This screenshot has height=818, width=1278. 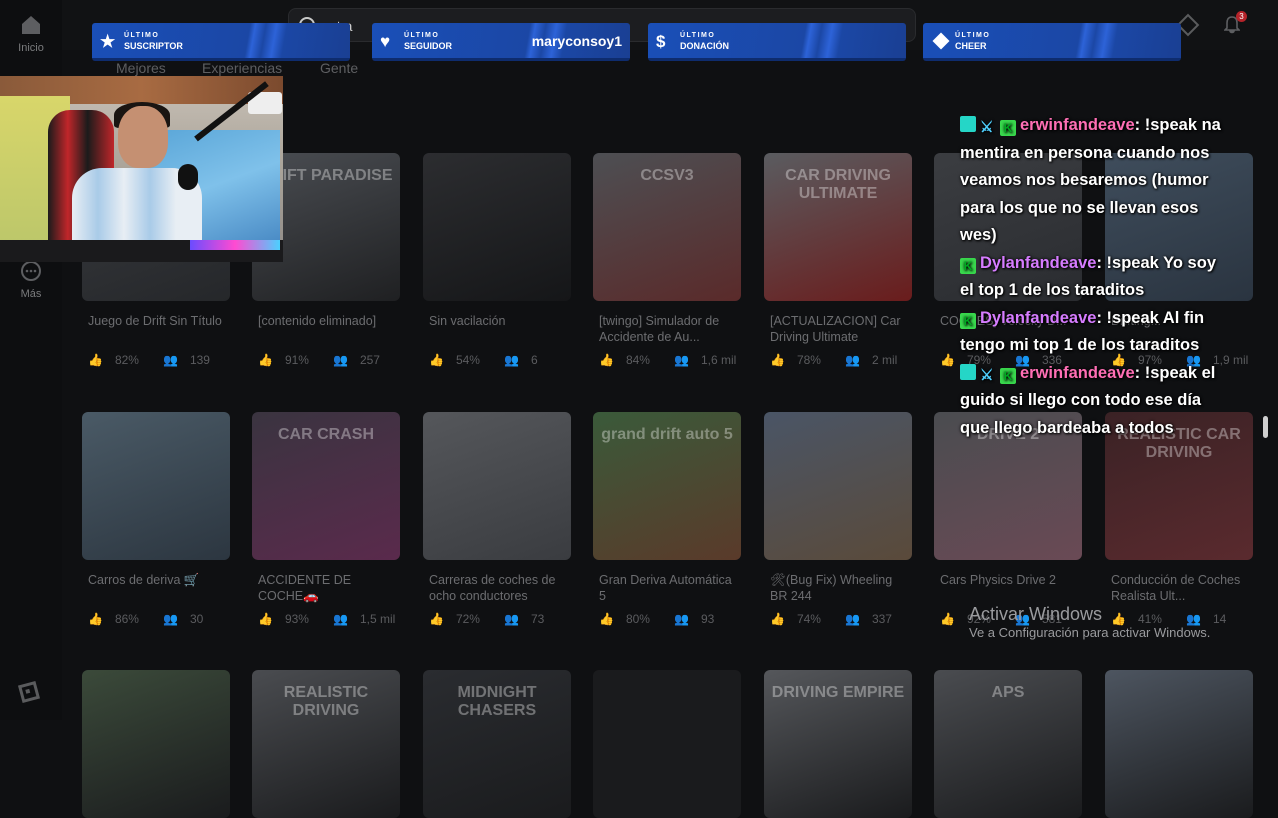 What do you see at coordinates (1008, 692) in the screenshot?
I see `thumbnail-text: APS` at bounding box center [1008, 692].